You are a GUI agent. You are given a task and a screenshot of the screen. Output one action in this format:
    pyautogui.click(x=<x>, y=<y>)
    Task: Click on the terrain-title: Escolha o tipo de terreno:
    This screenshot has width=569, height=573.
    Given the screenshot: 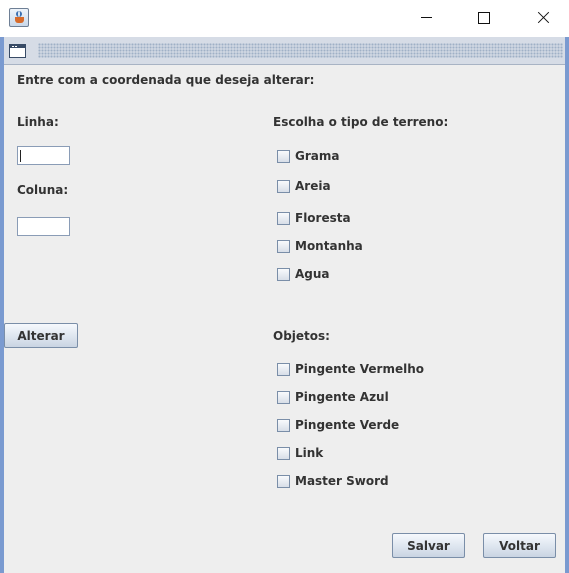 What is the action you would take?
    pyautogui.click(x=361, y=122)
    